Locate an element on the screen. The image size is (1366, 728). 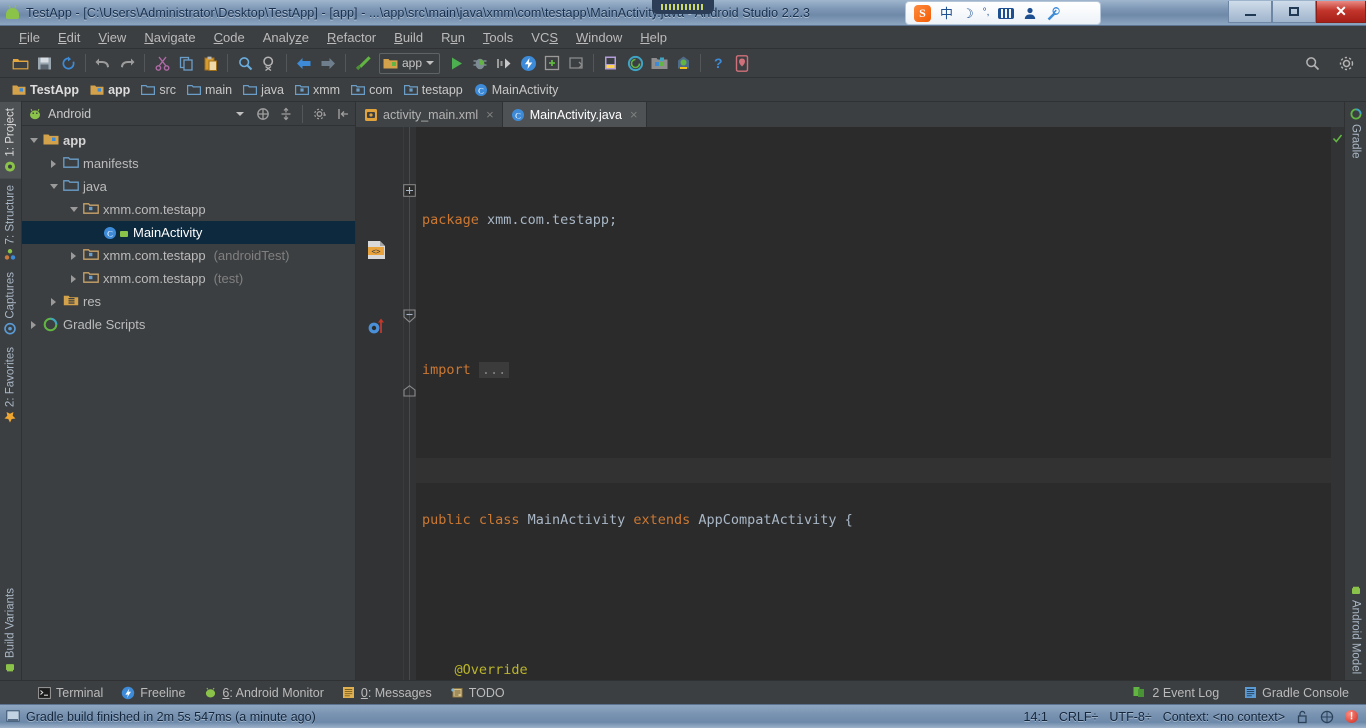
editor-error-stripe is located at coordinates (1337, 403).